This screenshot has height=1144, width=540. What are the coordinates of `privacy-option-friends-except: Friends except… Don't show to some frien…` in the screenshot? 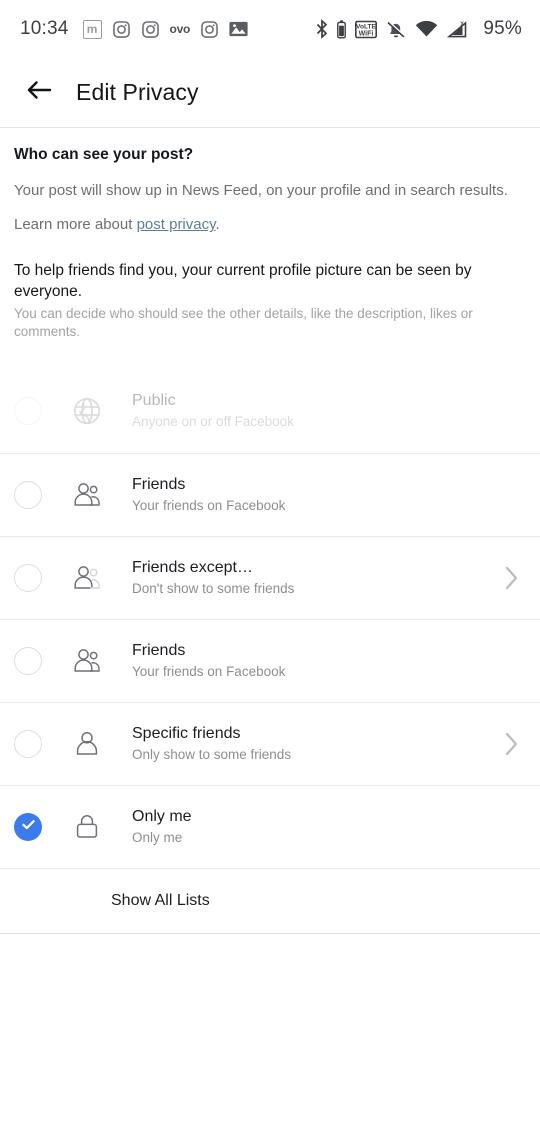 It's located at (270, 577).